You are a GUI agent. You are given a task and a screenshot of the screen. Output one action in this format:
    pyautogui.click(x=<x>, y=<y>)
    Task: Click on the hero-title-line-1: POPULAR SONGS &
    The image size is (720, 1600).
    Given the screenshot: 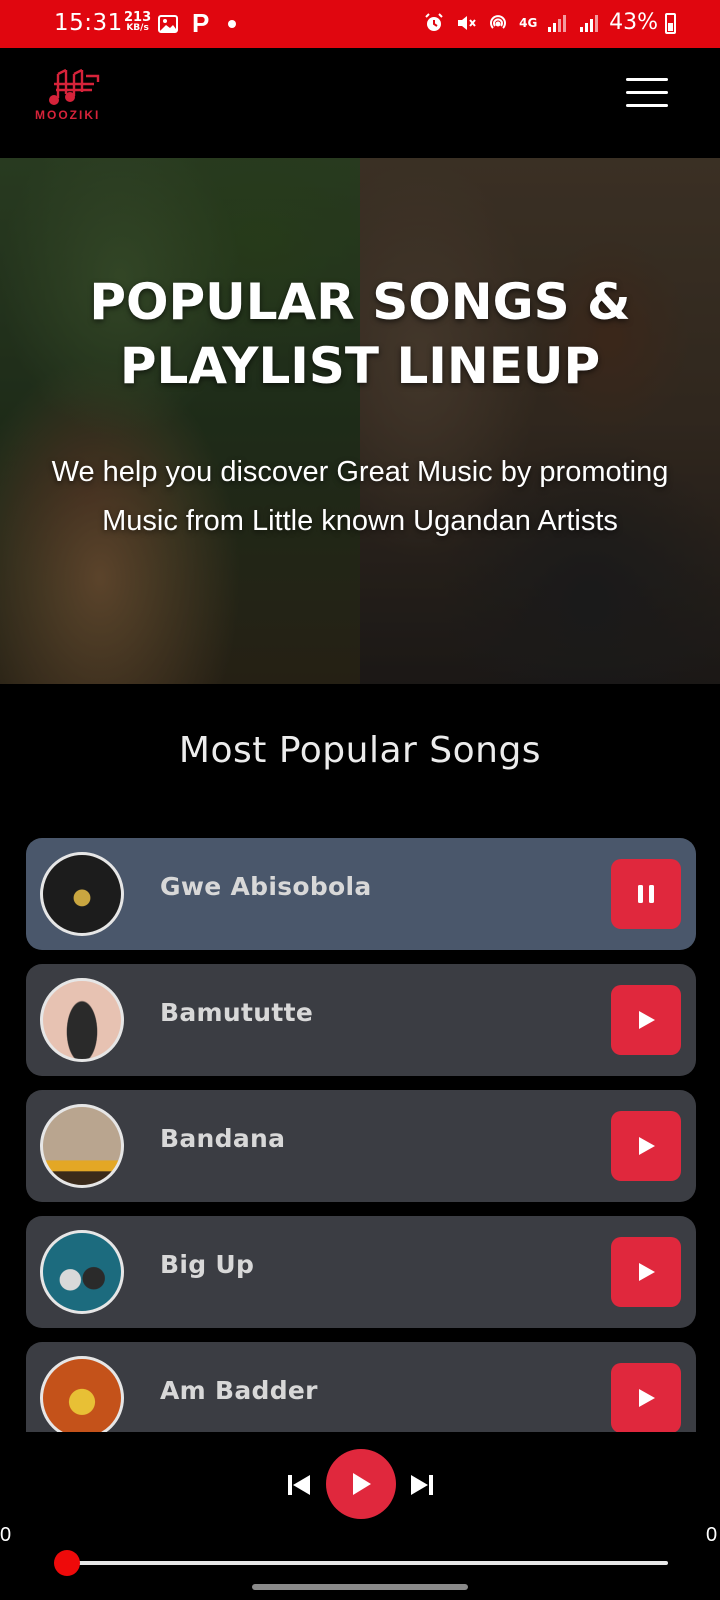 What is the action you would take?
    pyautogui.click(x=360, y=302)
    